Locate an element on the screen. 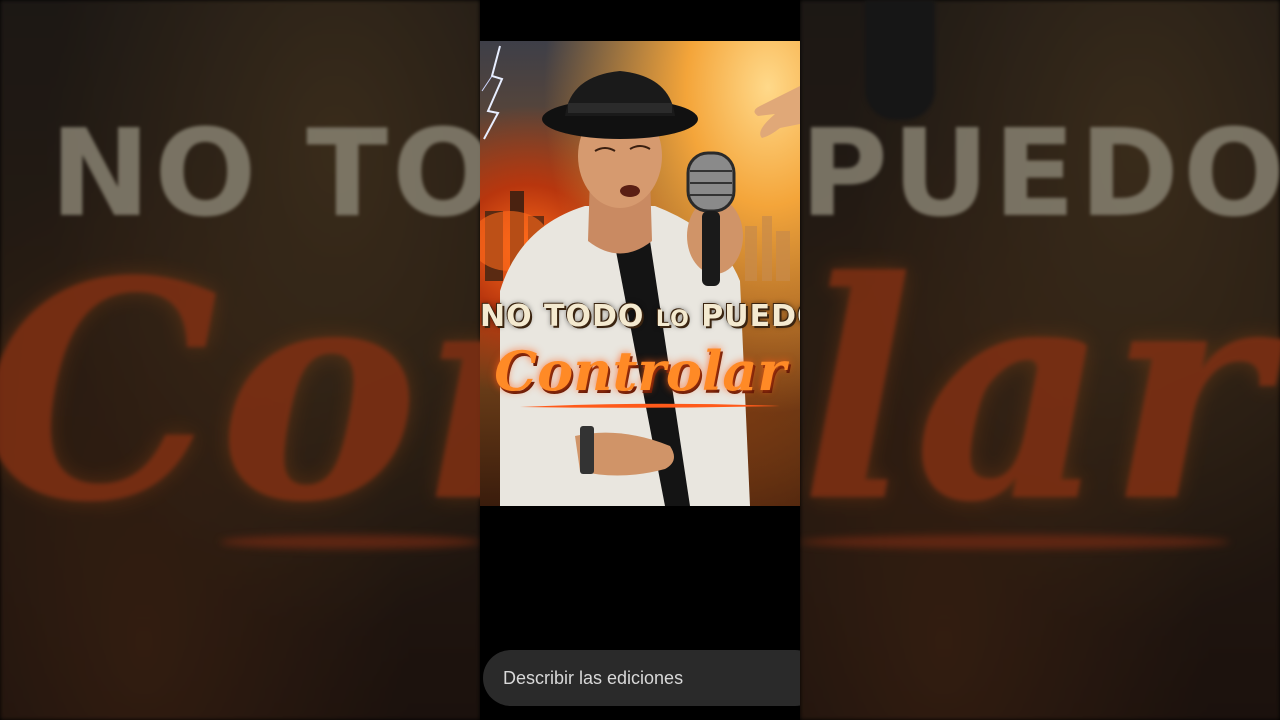  describe-edits-placeholder: Describir las ediciones is located at coordinates (593, 677).